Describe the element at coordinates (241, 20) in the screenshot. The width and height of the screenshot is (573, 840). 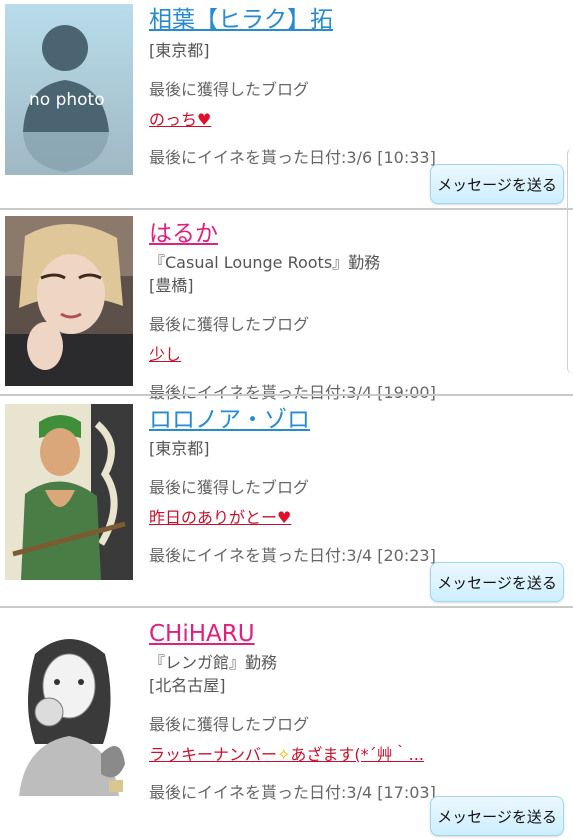
I see `member-name-link: 相葉【ヒラク】拓` at that location.